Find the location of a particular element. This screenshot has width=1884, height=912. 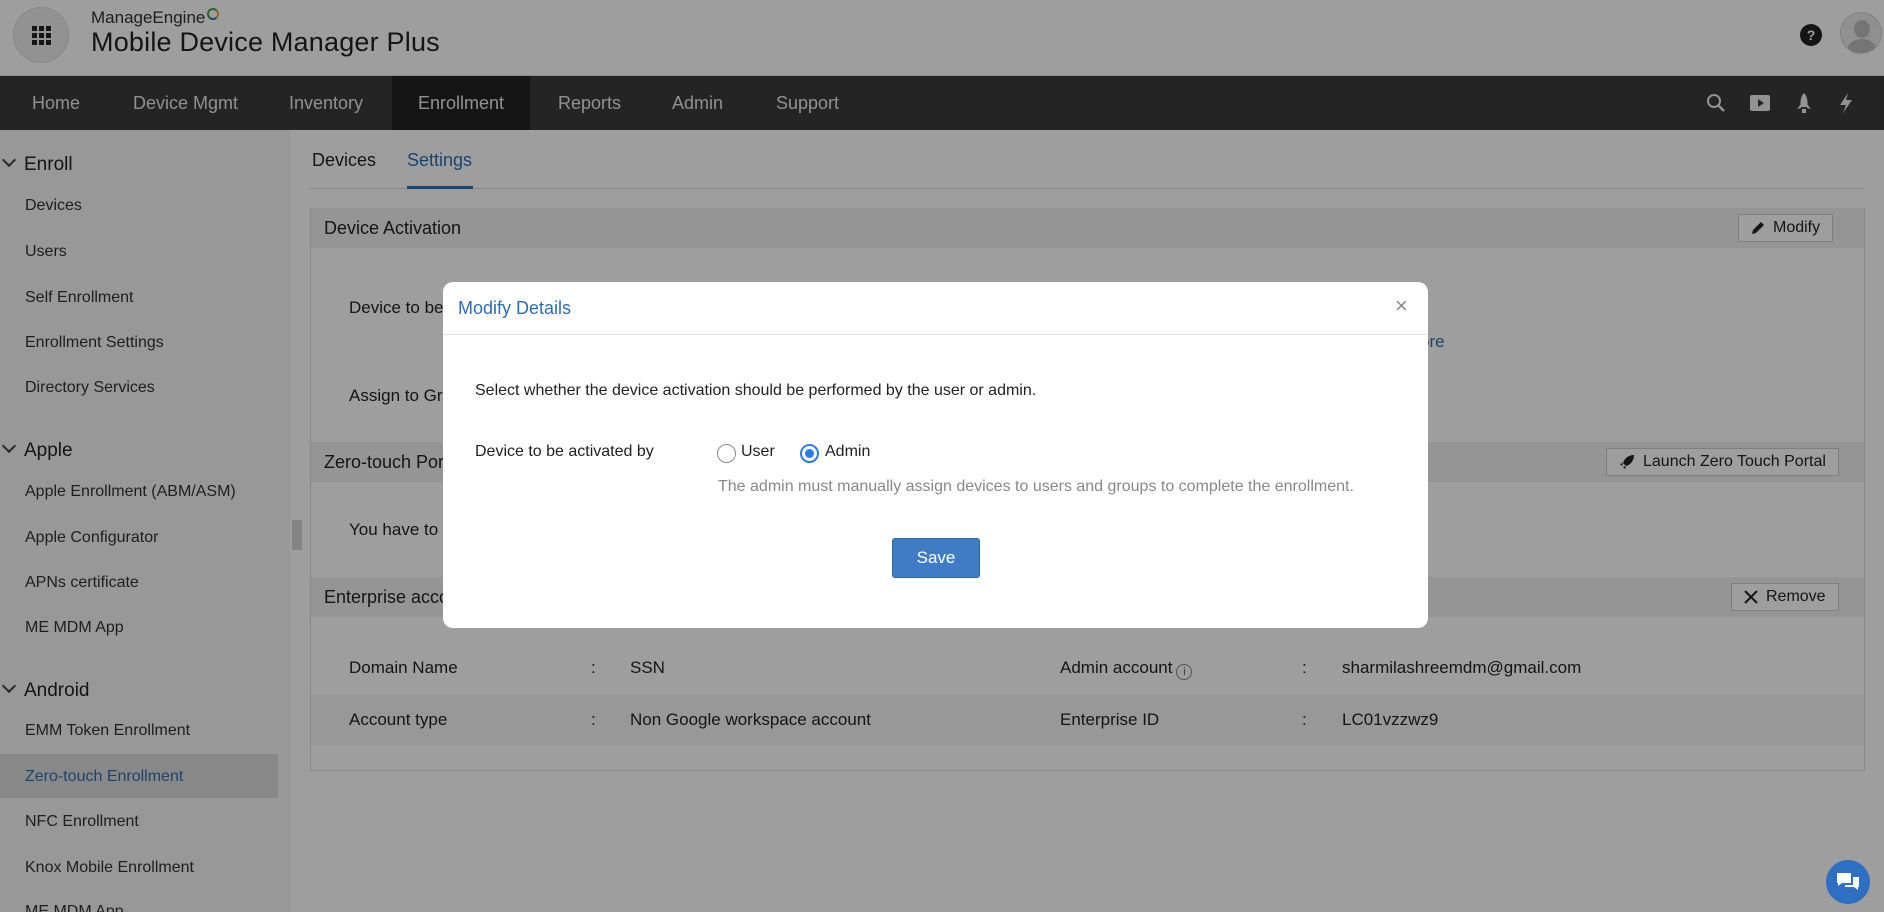

dialog-title: Modify Details is located at coordinates (515, 308).